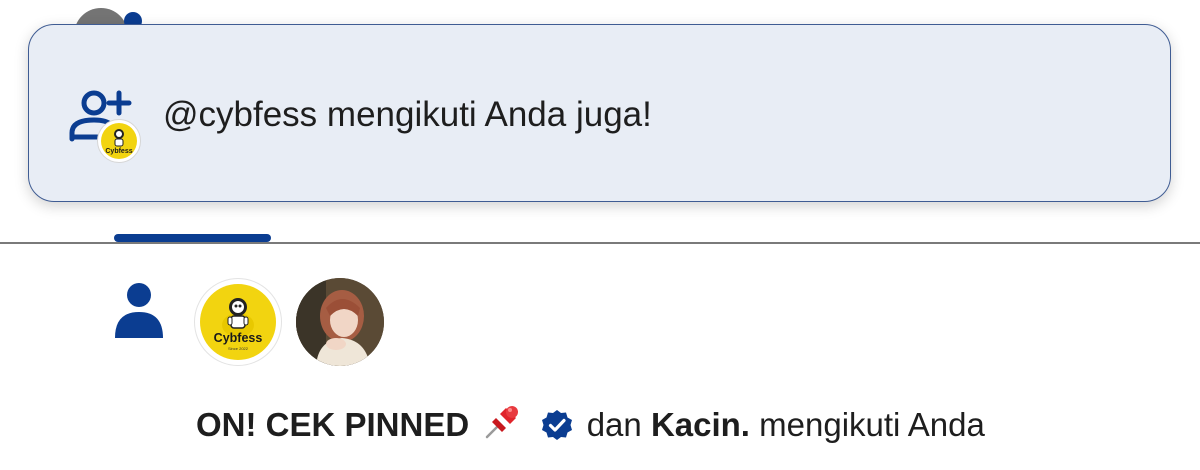 Image resolution: width=1200 pixels, height=470 pixels. What do you see at coordinates (332, 424) in the screenshot?
I see `actor-name: ON! CEK PINNED` at bounding box center [332, 424].